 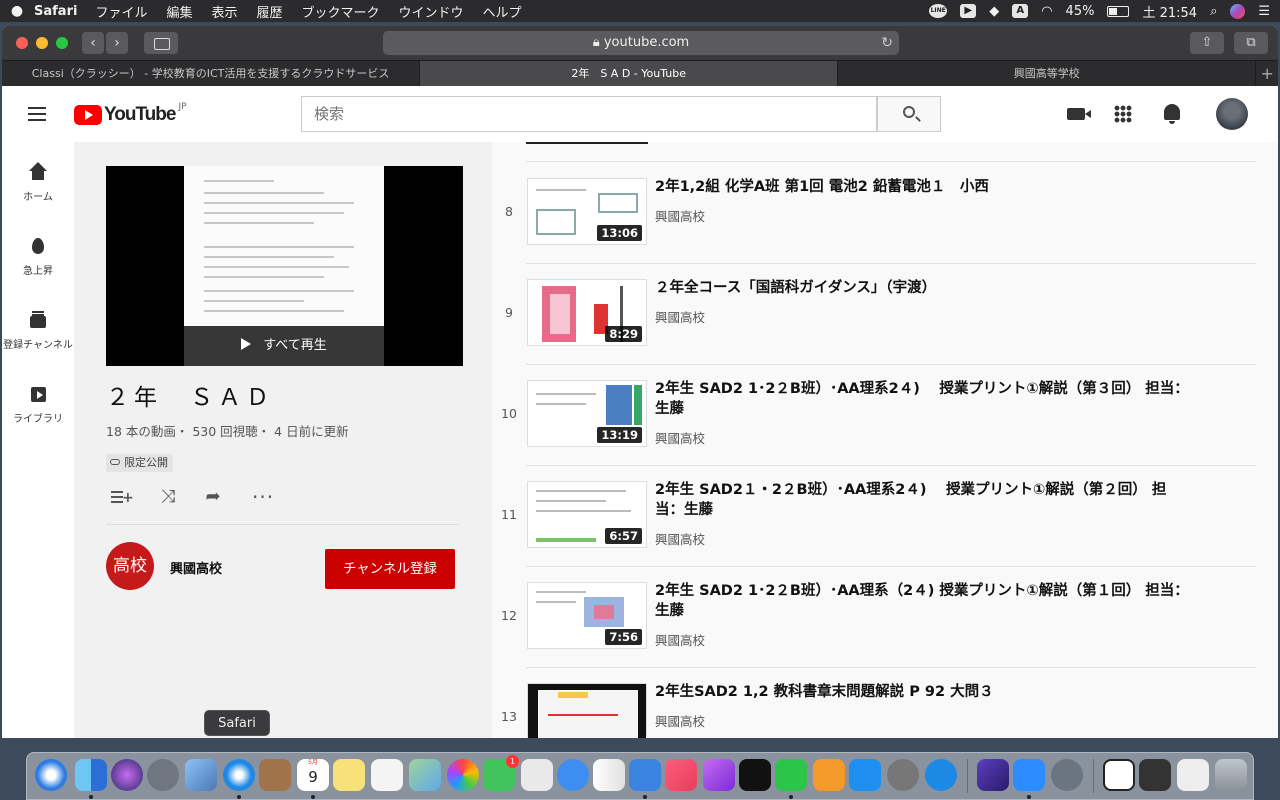 What do you see at coordinates (885, 710) in the screenshot?
I see `playlist-video-row: 13 2年生SAD2 1,2 教科書章末問題解説 P 92 大問３ 興國高校` at bounding box center [885, 710].